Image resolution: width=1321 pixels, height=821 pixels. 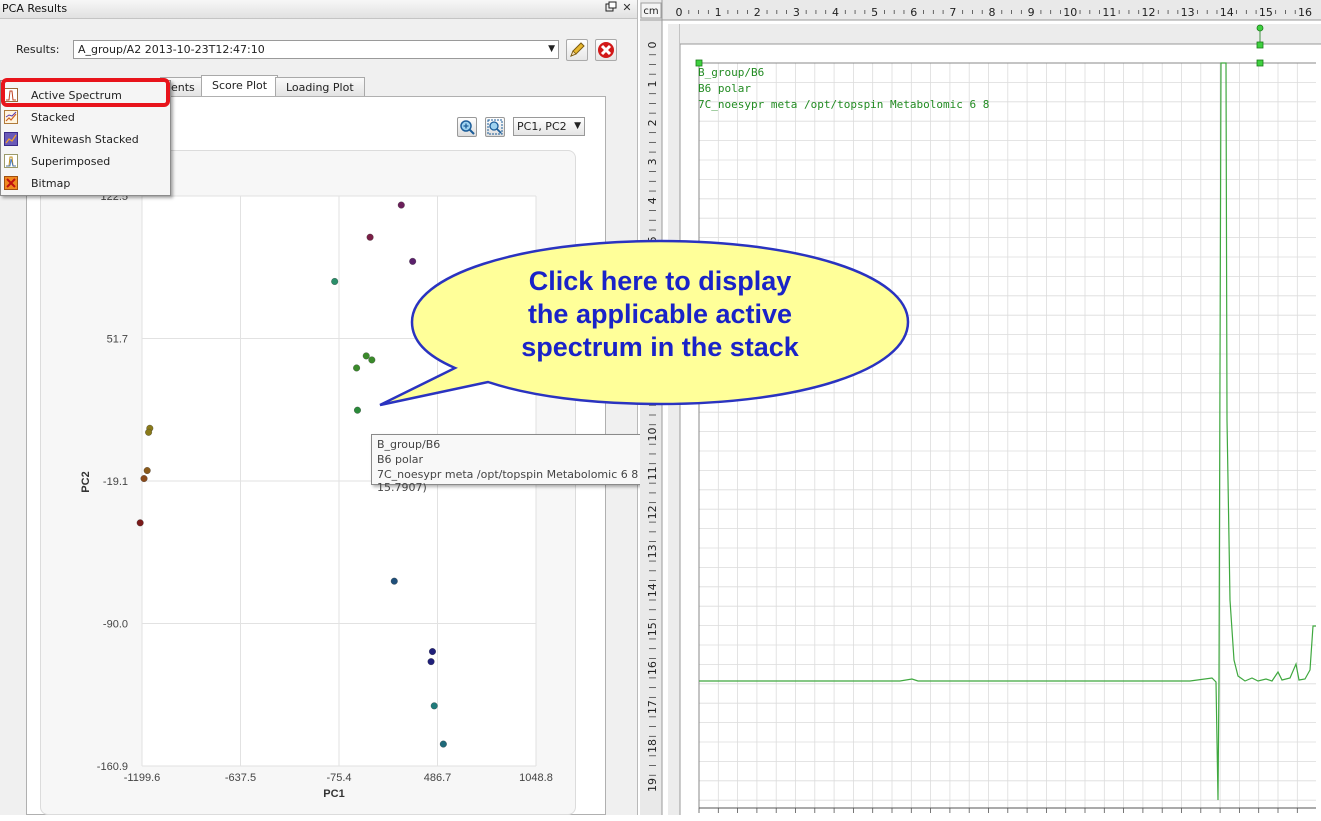 What do you see at coordinates (240, 778) in the screenshot?
I see `x-tick-label: -637.5` at bounding box center [240, 778].